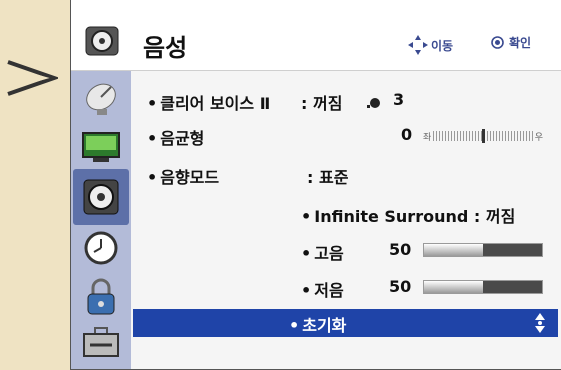 This screenshot has width=561, height=370. I want to click on balance-right-label: 우, so click(538, 137).